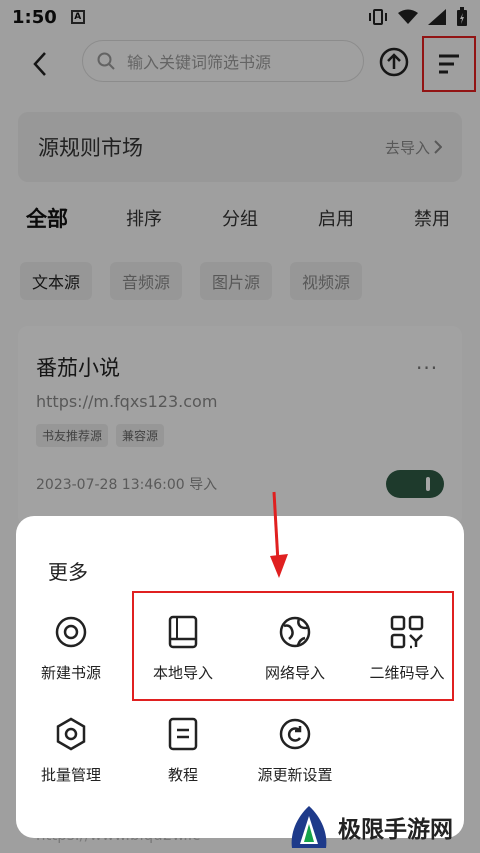  What do you see at coordinates (68, 572) in the screenshot?
I see `sheet-title: 更多` at bounding box center [68, 572].